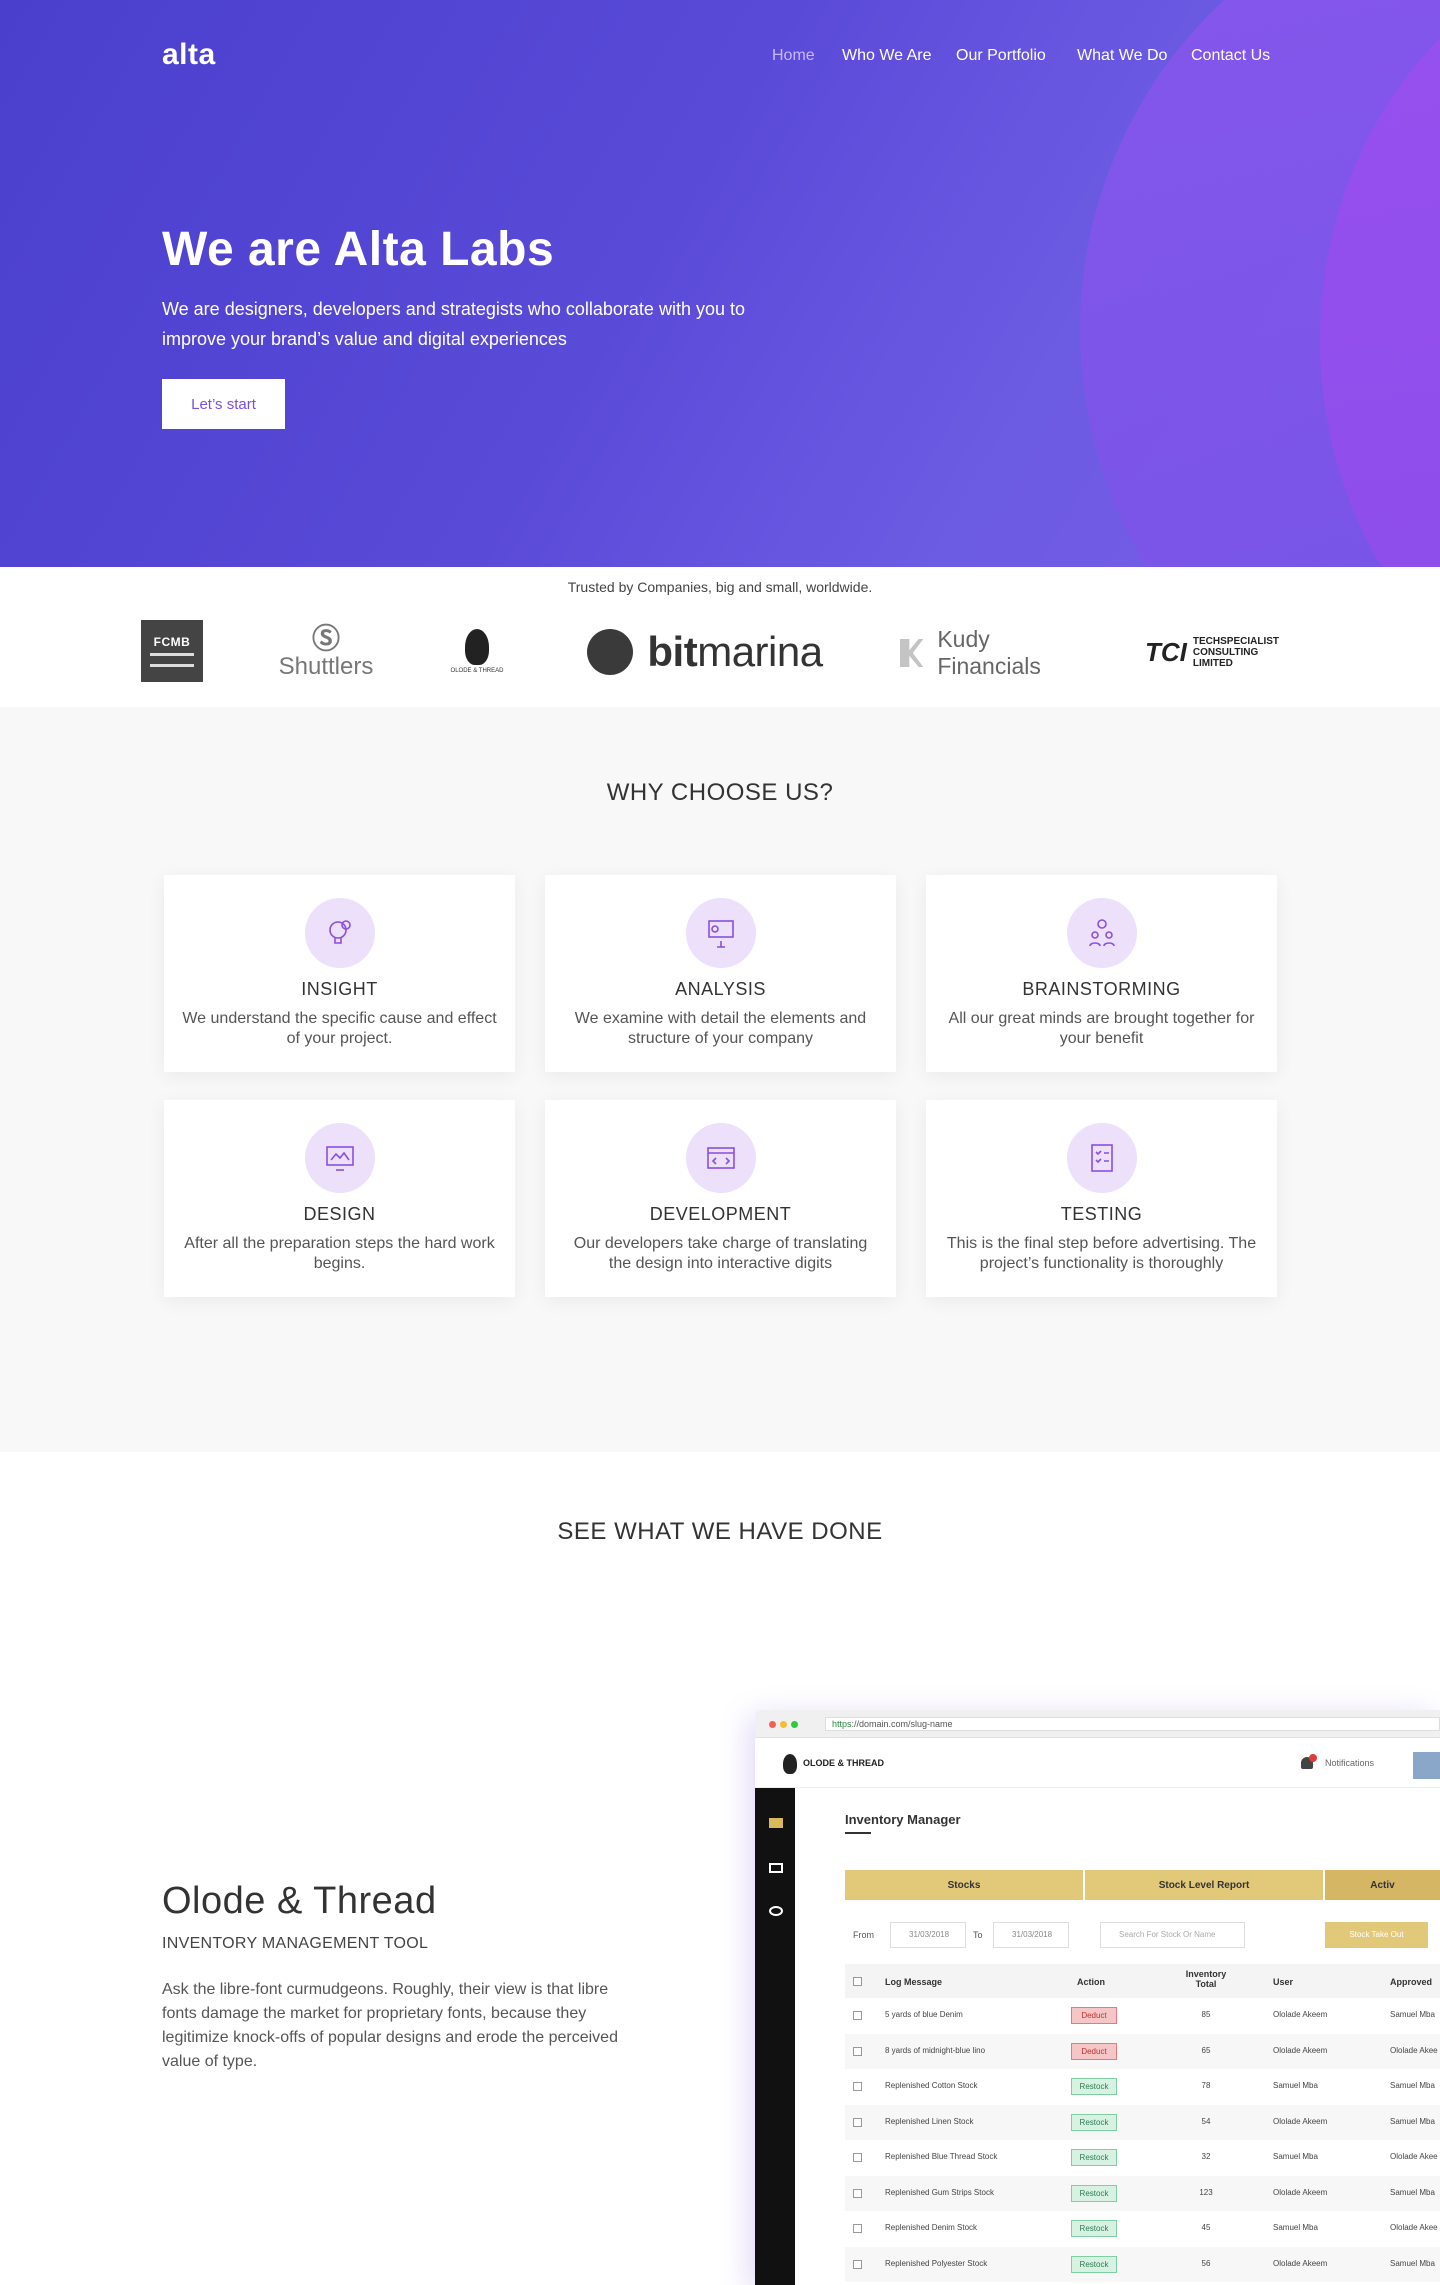 This screenshot has height=2285, width=1440. I want to click on row-inventory-total: 45, so click(1206, 2227).